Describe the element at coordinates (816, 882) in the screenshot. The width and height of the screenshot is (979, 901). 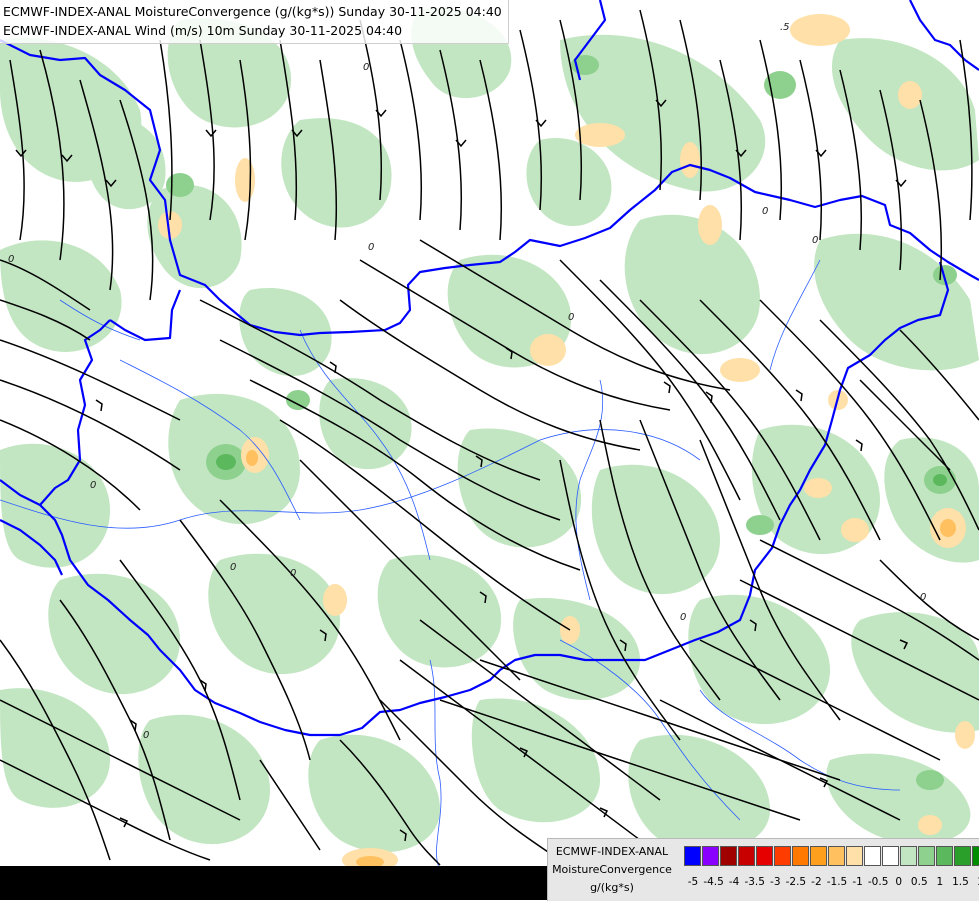
I see `legend-tick-label: -2` at that location.